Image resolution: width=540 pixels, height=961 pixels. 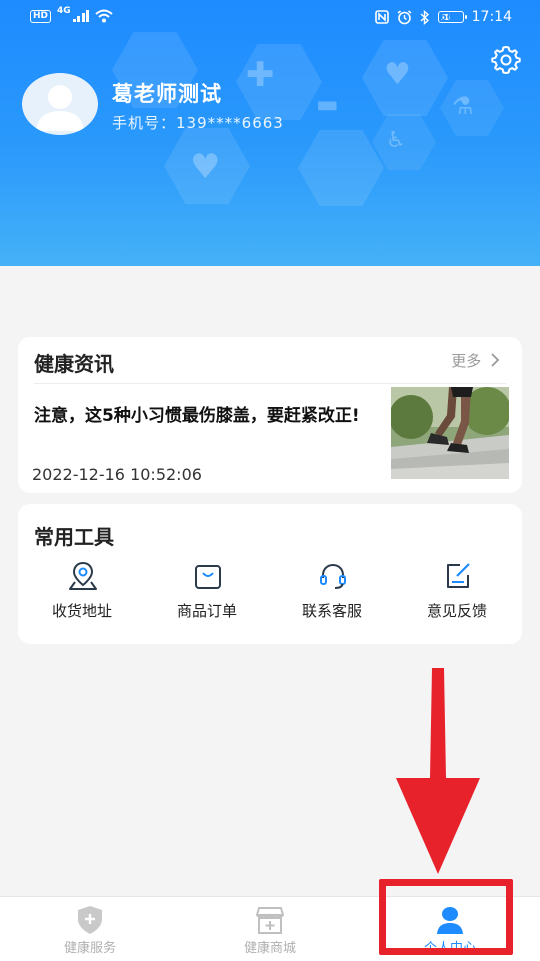 I want to click on medical-cross-icon: ✚, so click(x=260, y=75).